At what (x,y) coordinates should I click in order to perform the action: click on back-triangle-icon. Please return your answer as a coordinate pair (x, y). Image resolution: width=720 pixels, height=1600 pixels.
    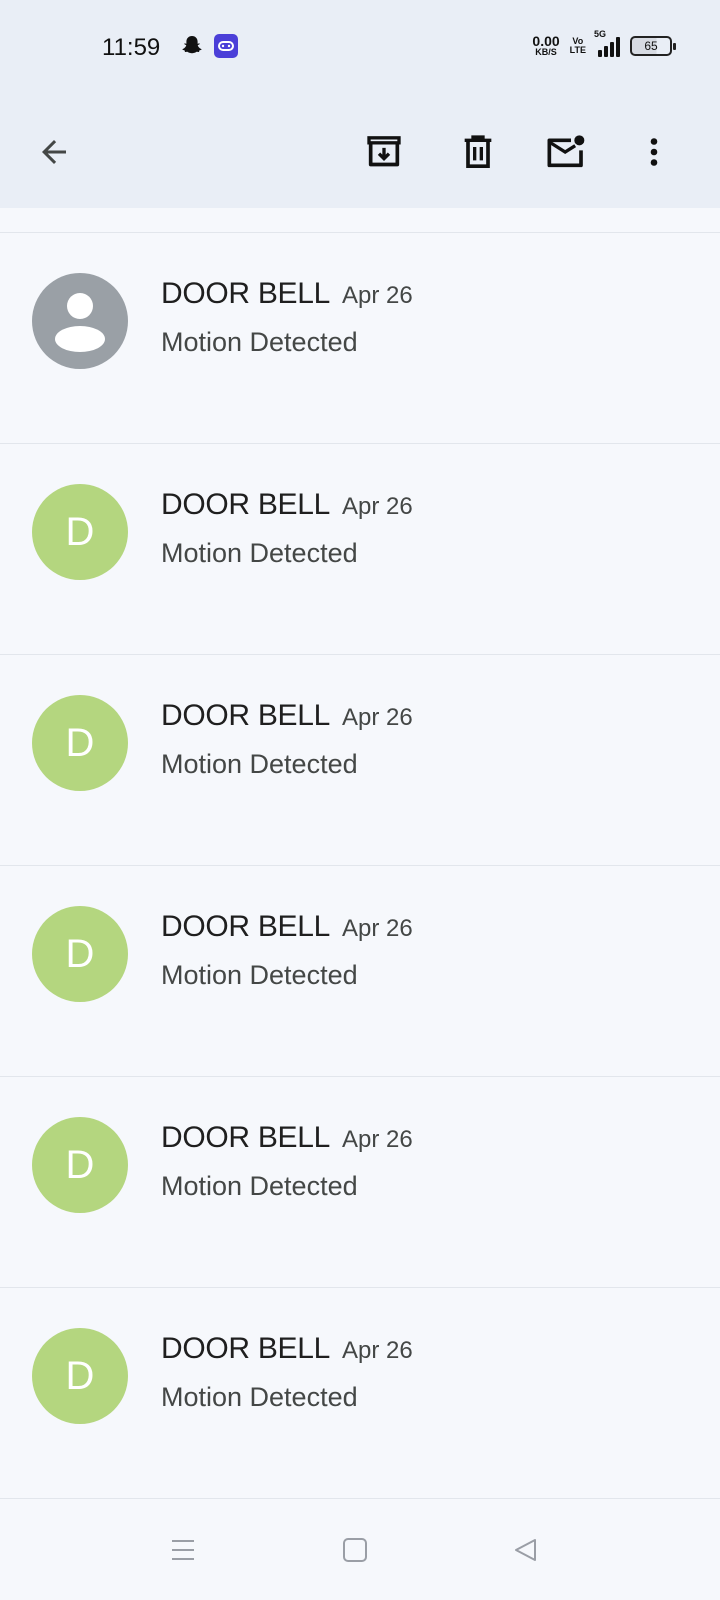
    Looking at the image, I should click on (525, 1550).